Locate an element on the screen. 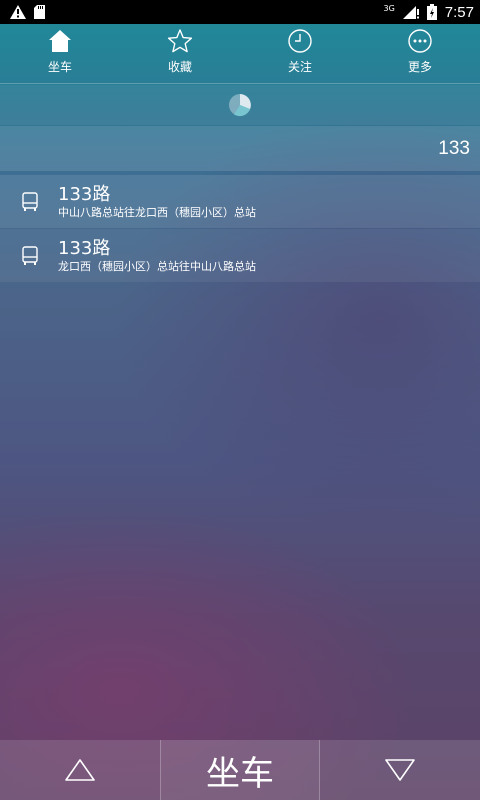 The width and height of the screenshot is (480, 800). list-item: 133路 龙口西（穗园小区）总站往中山八路总站 is located at coordinates (240, 255).